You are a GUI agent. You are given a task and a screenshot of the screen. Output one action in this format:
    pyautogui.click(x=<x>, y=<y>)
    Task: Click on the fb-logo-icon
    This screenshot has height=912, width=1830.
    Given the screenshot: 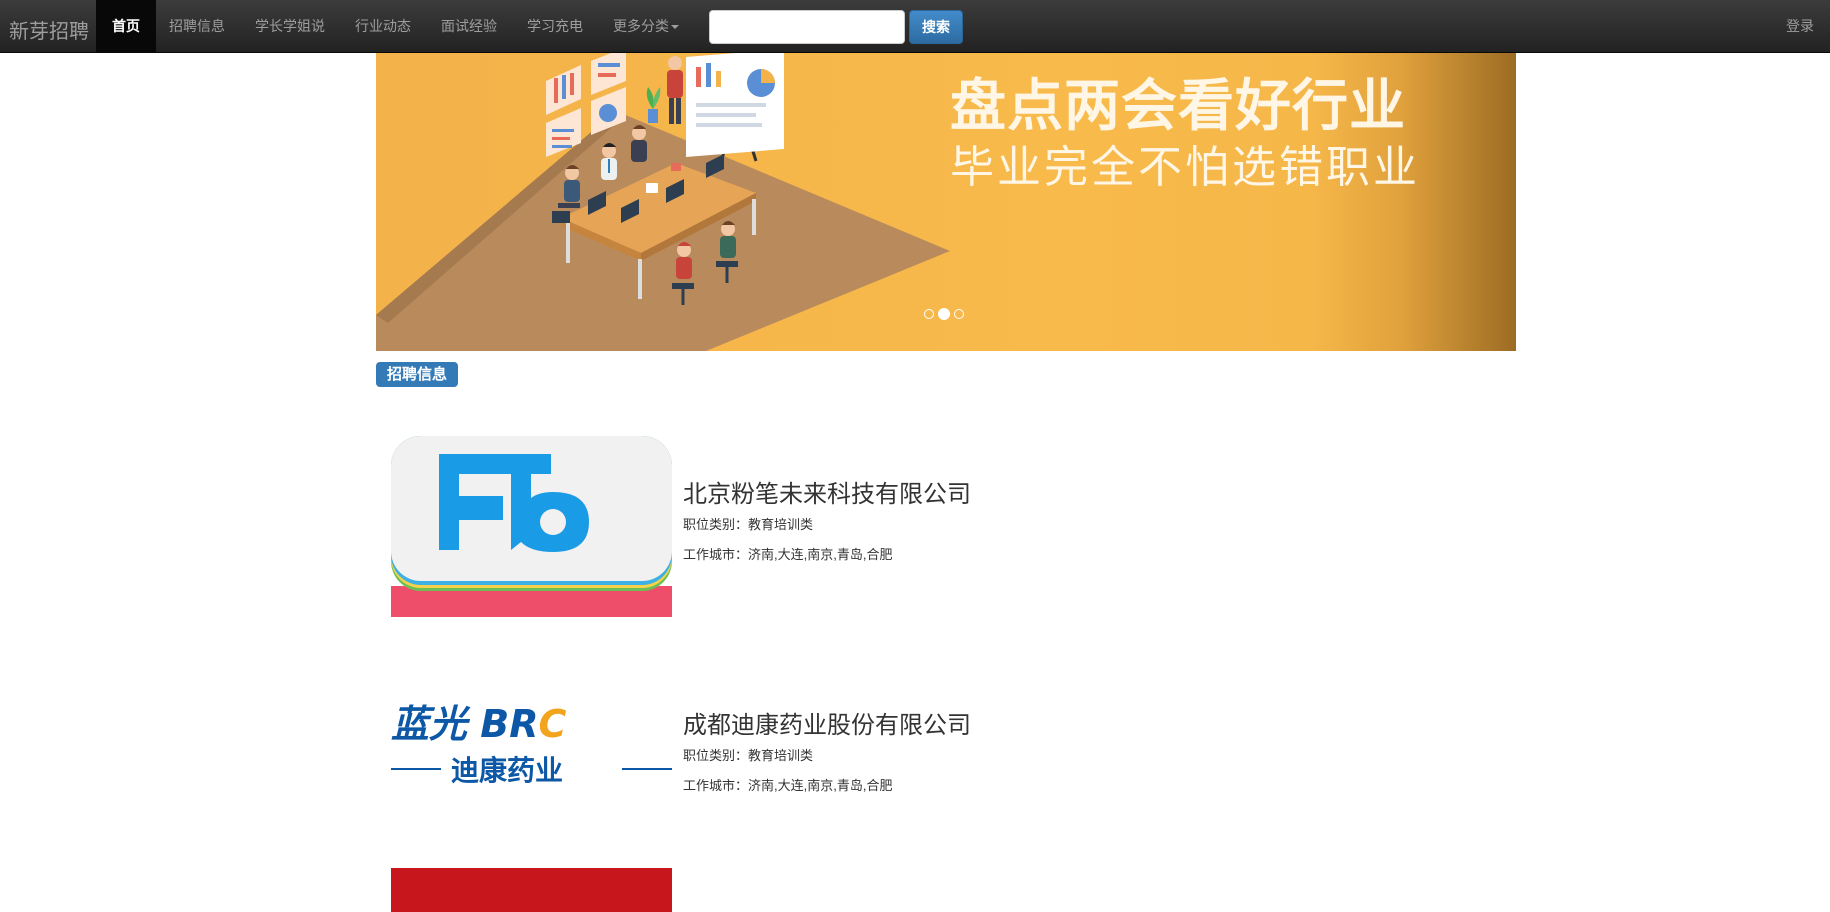 What is the action you would take?
    pyautogui.click(x=531, y=526)
    